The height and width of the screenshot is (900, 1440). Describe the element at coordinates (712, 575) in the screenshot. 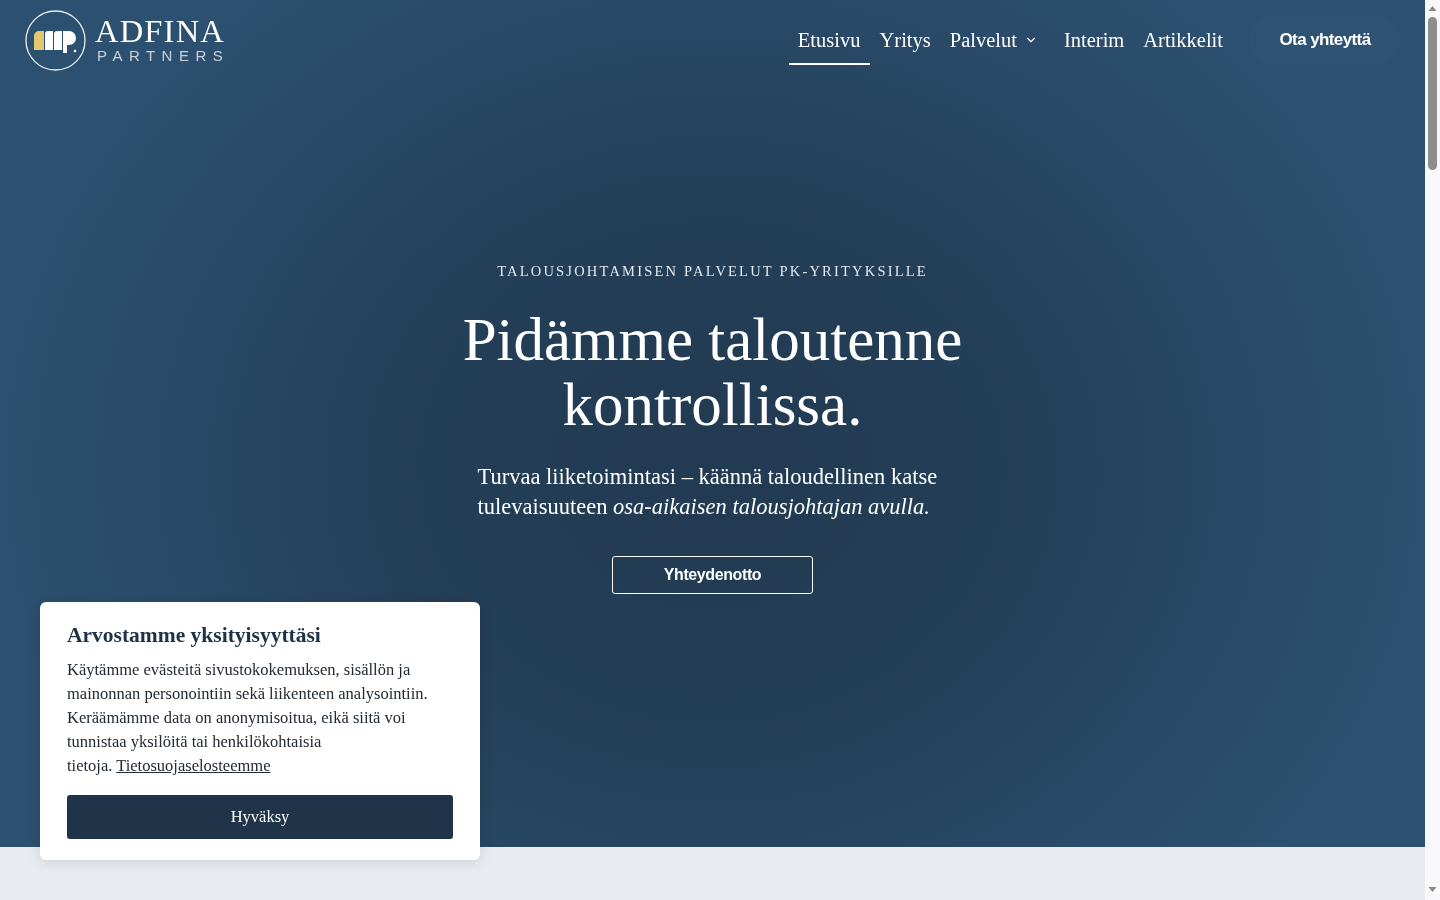

I see `contact-button: Yhteydenotto` at that location.